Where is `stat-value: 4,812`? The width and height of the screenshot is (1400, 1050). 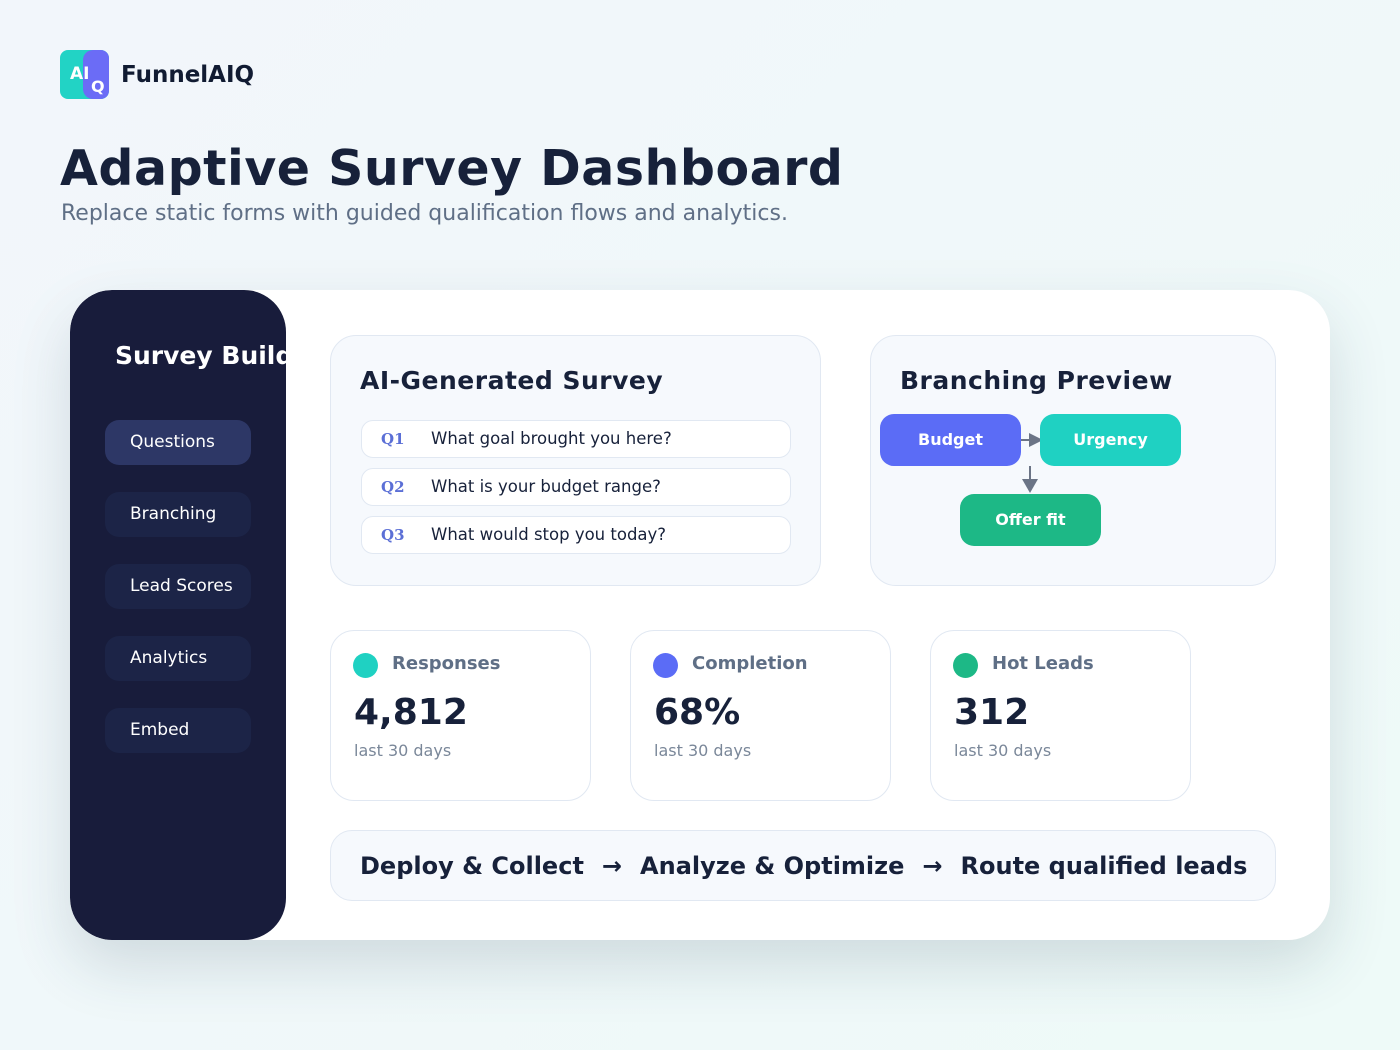
stat-value: 4,812 is located at coordinates (411, 712).